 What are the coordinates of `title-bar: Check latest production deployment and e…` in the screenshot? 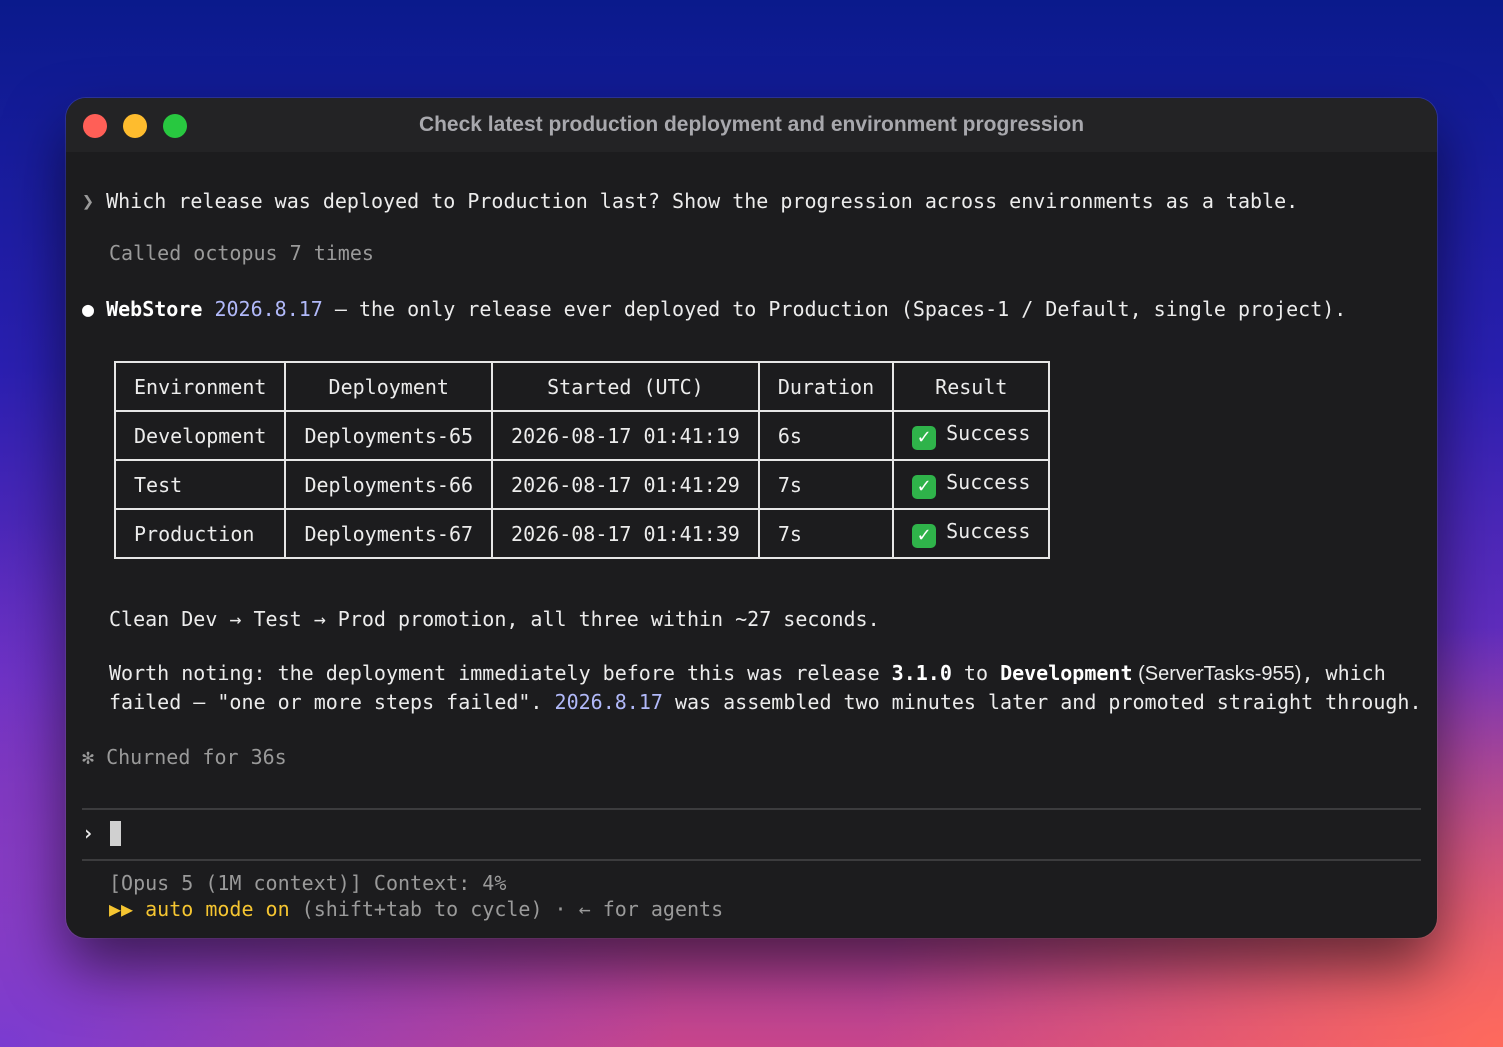 It's located at (751, 125).